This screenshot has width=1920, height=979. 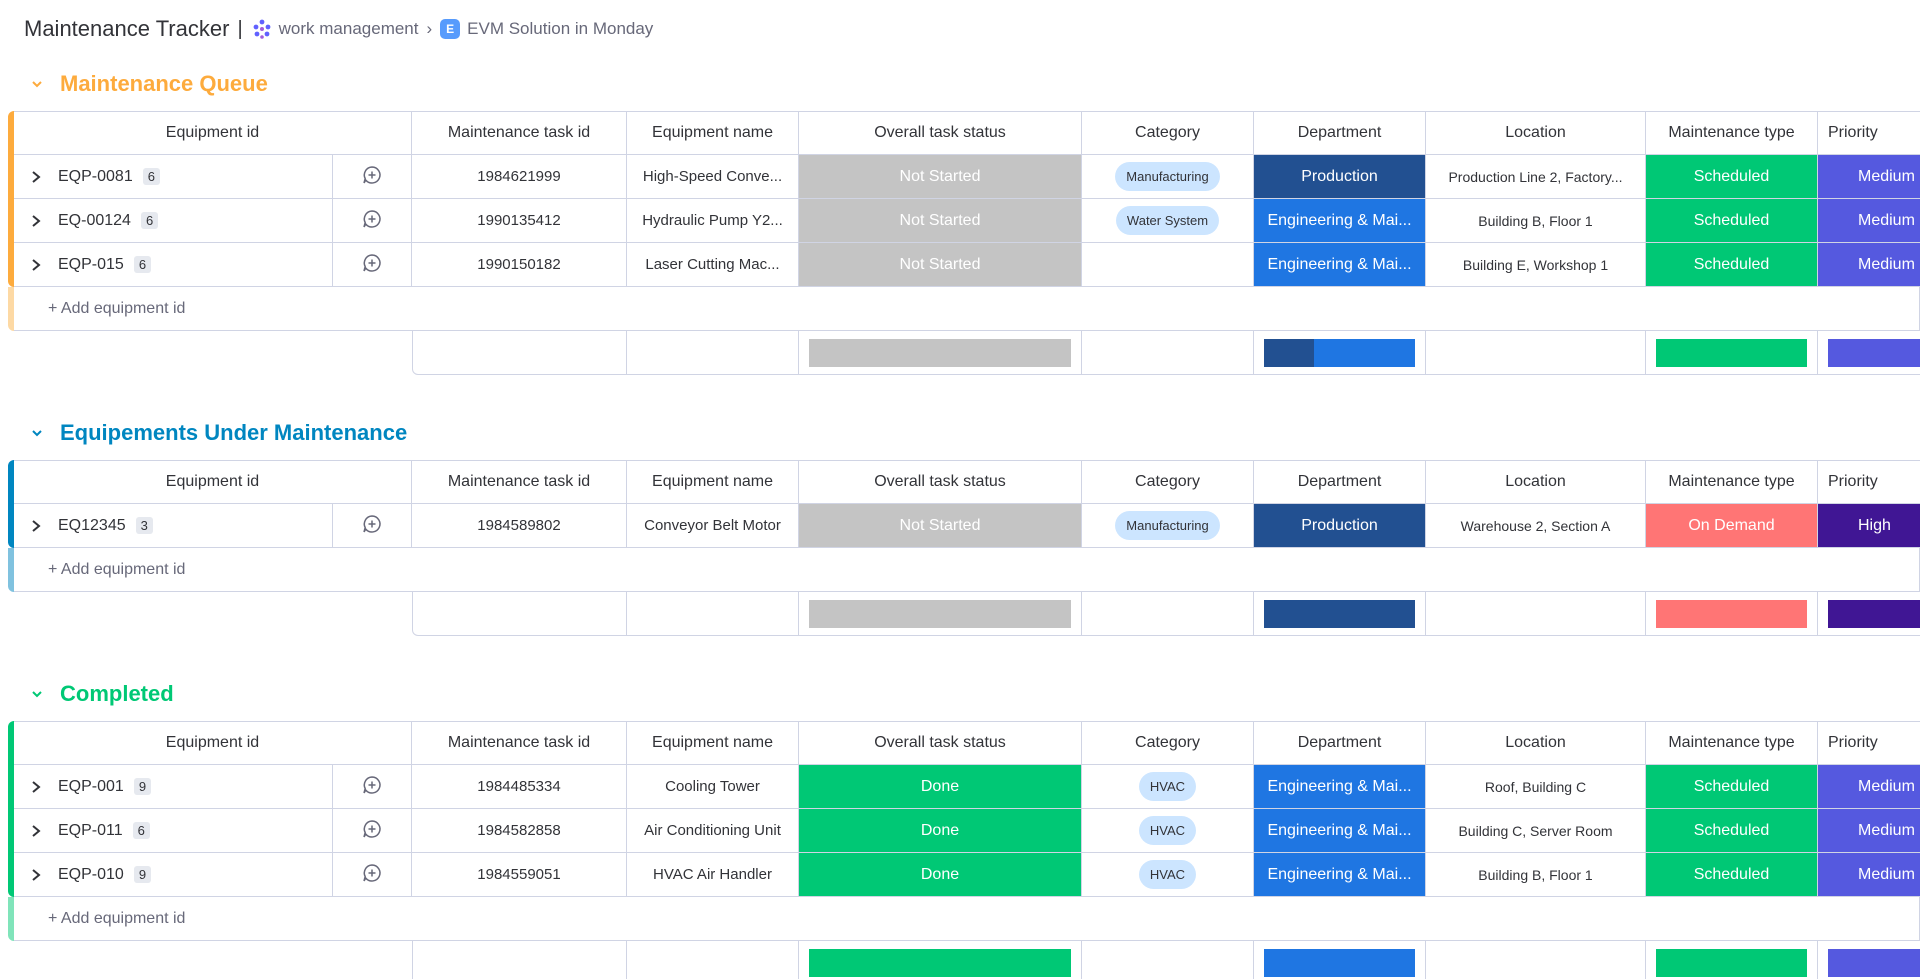 I want to click on department-label: Production, so click(x=1339, y=176).